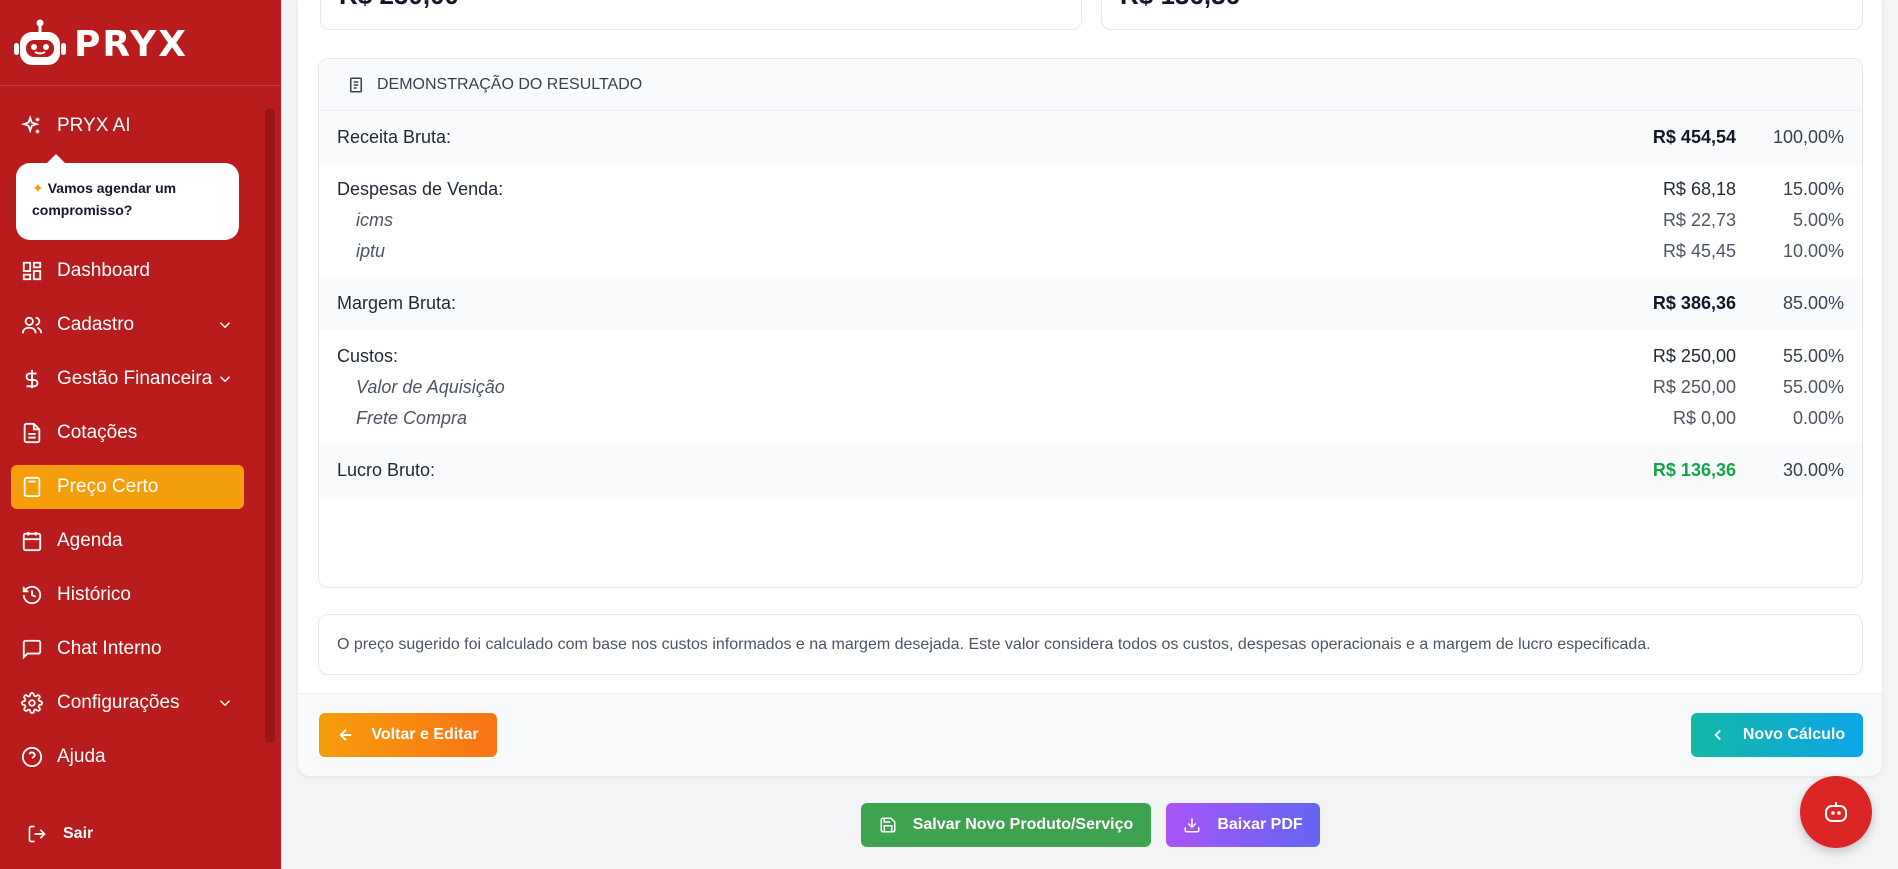  Describe the element at coordinates (32, 271) in the screenshot. I see `grid-icon` at that location.